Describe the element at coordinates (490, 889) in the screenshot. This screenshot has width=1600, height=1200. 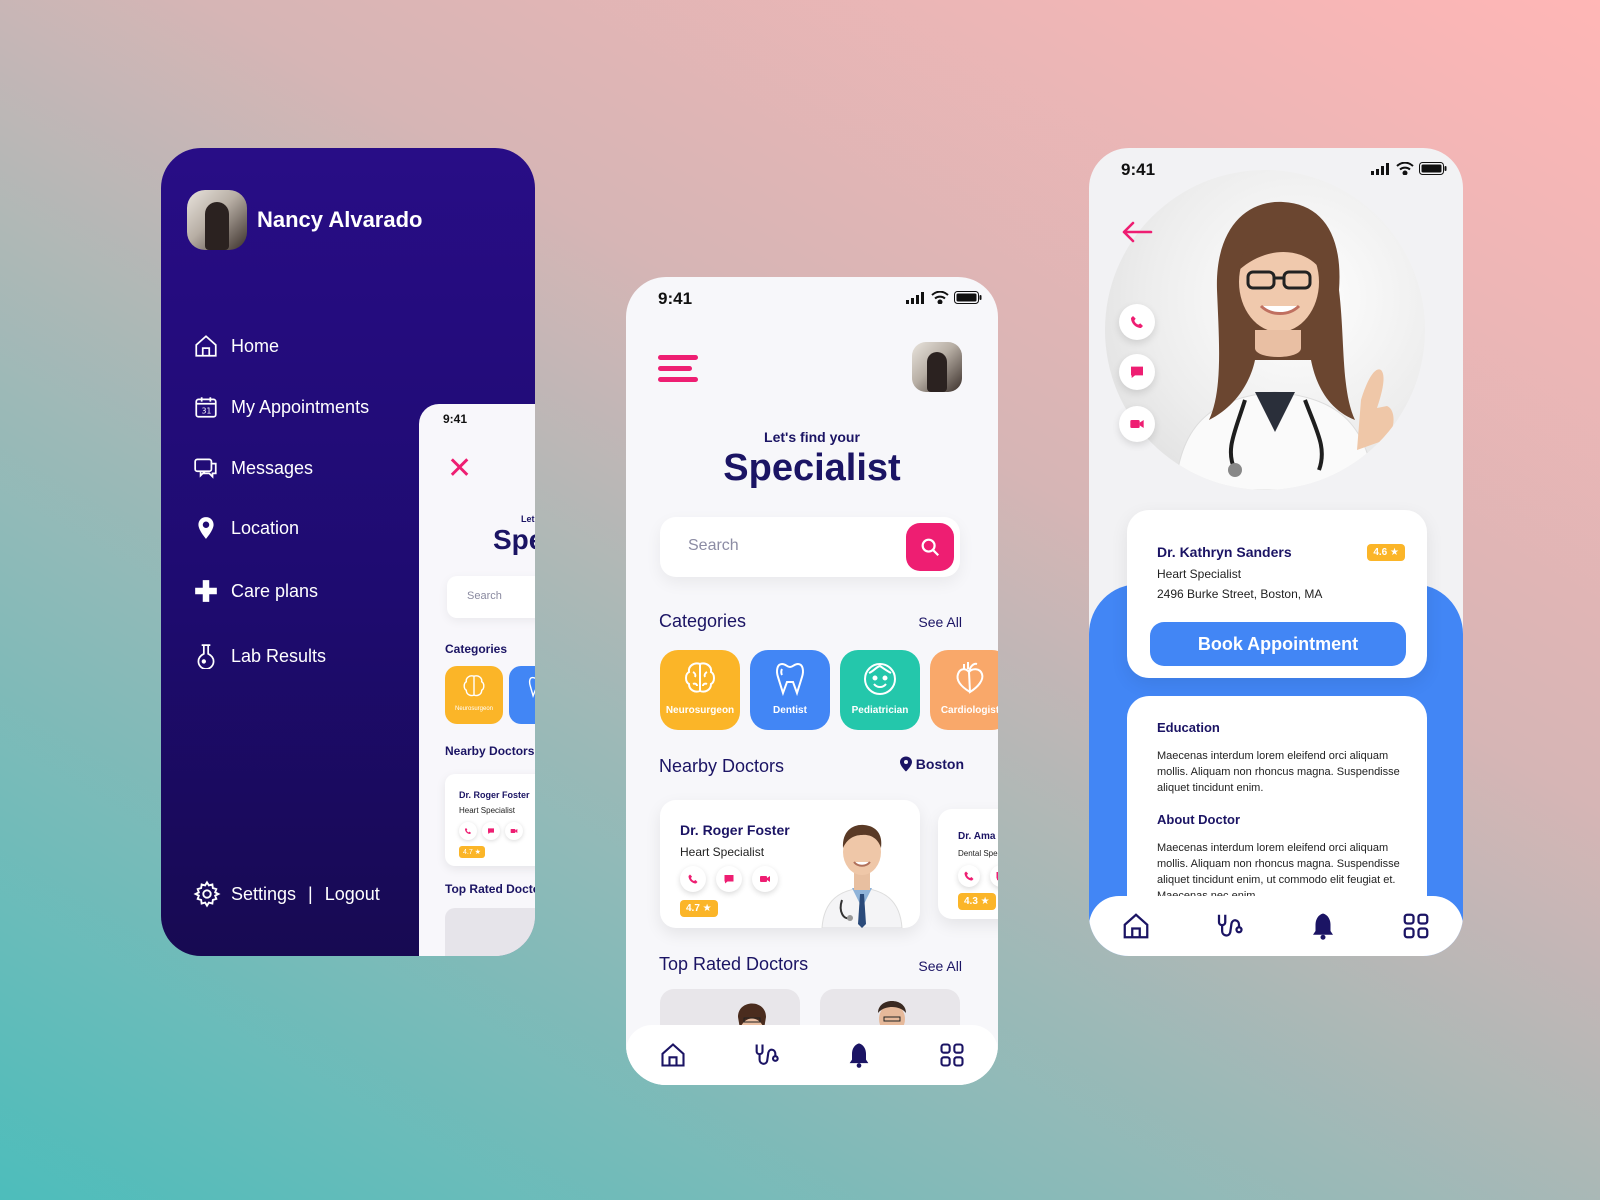
I see `preview-top-rated-label: Top Rated Doctors` at that location.